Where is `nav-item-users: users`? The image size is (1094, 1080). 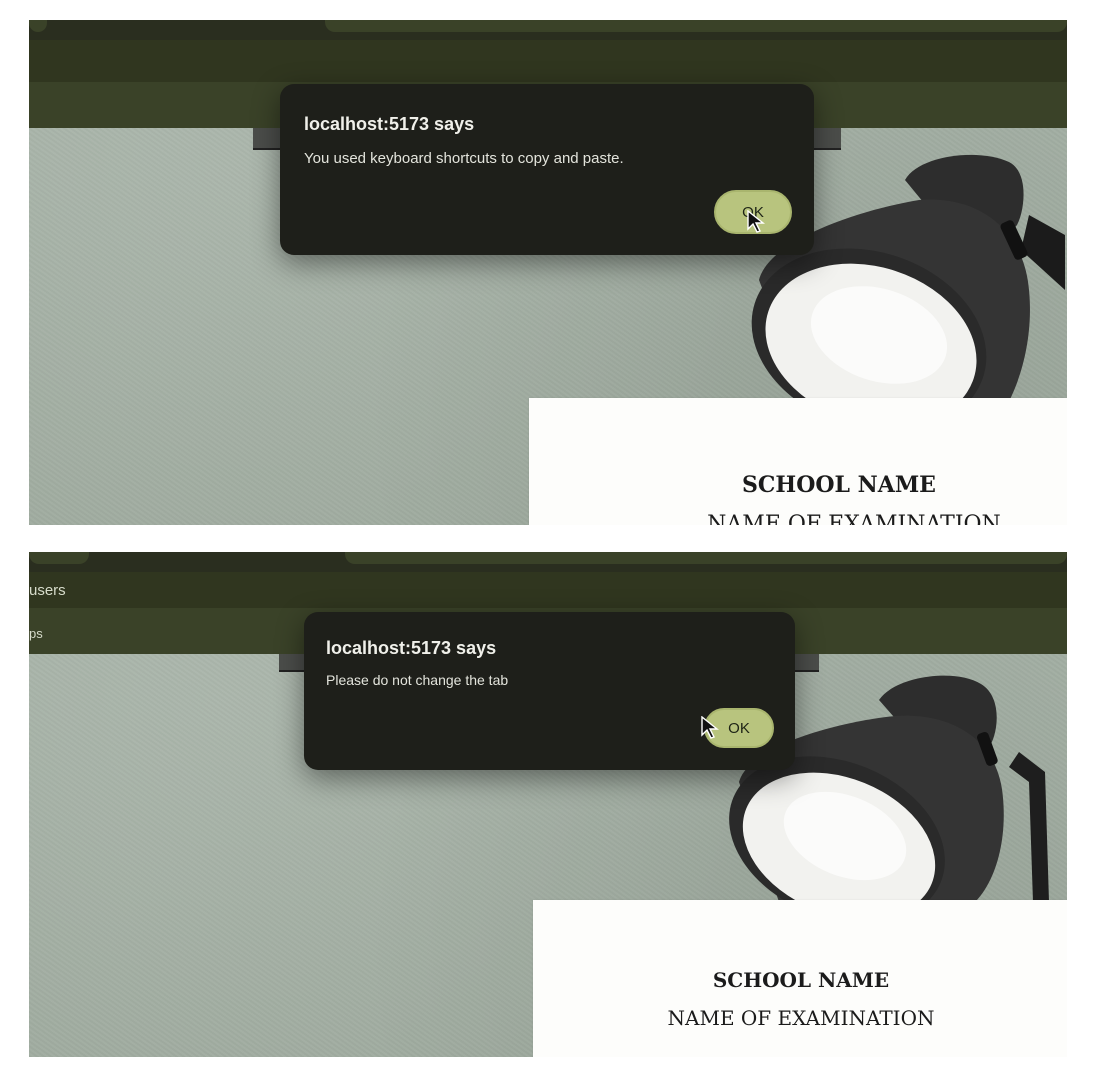
nav-item-users: users is located at coordinates (47, 590).